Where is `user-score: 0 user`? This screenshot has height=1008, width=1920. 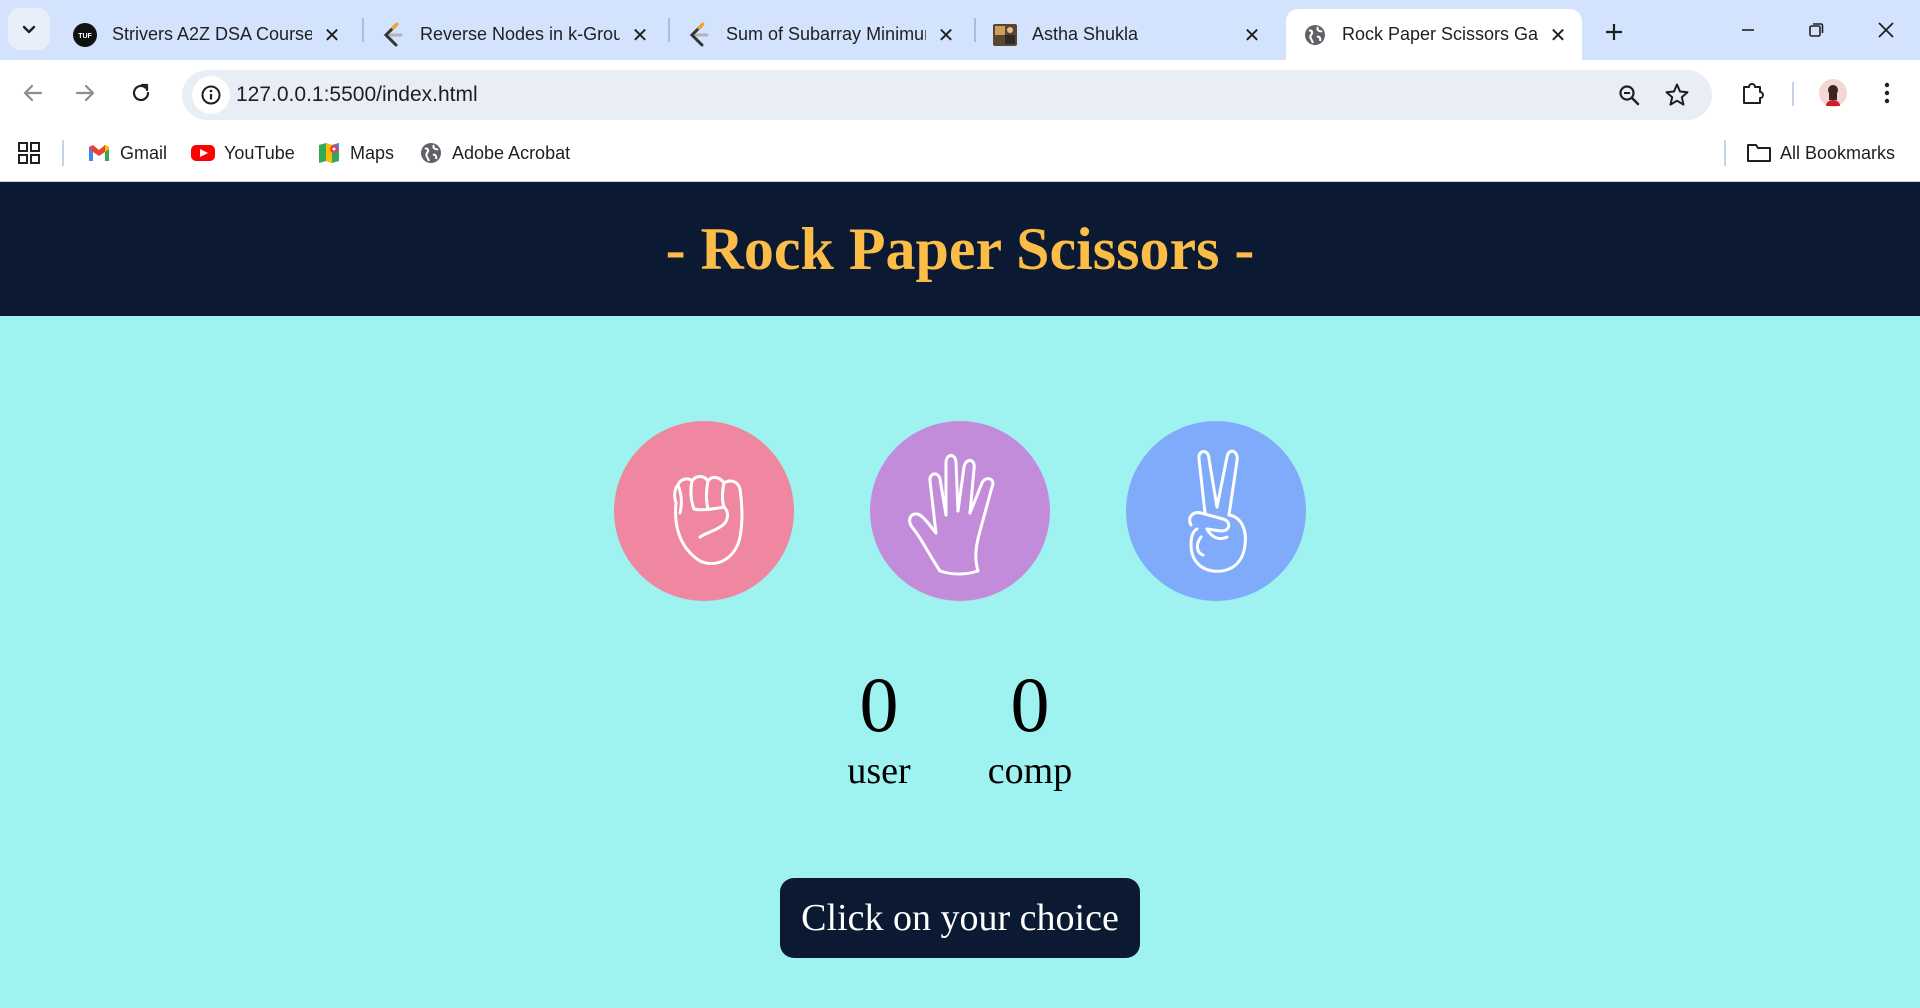 user-score: 0 user is located at coordinates (879, 728).